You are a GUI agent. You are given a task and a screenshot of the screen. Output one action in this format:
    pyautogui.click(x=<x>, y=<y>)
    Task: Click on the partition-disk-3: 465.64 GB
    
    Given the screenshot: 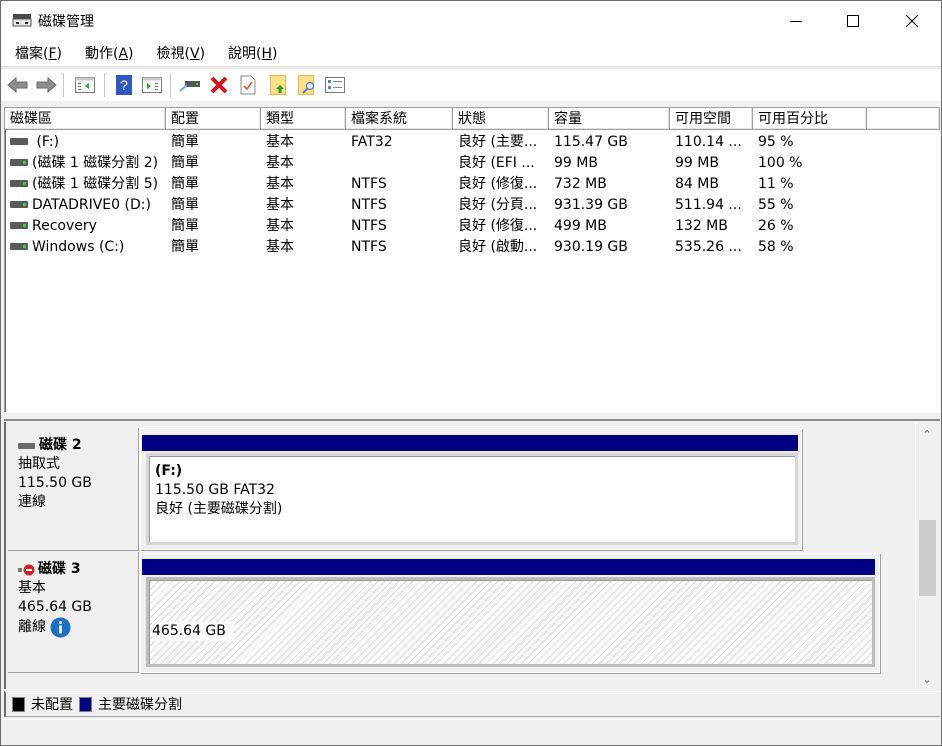 What is the action you would take?
    pyautogui.click(x=510, y=622)
    